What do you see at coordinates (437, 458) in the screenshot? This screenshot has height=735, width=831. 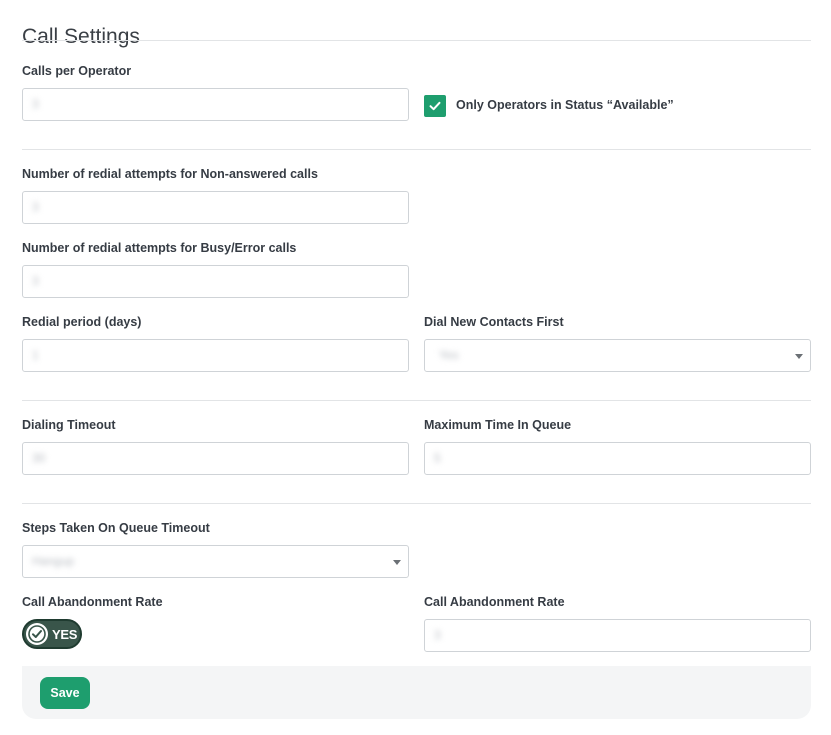 I see `max-time-in-queue-value: 5` at bounding box center [437, 458].